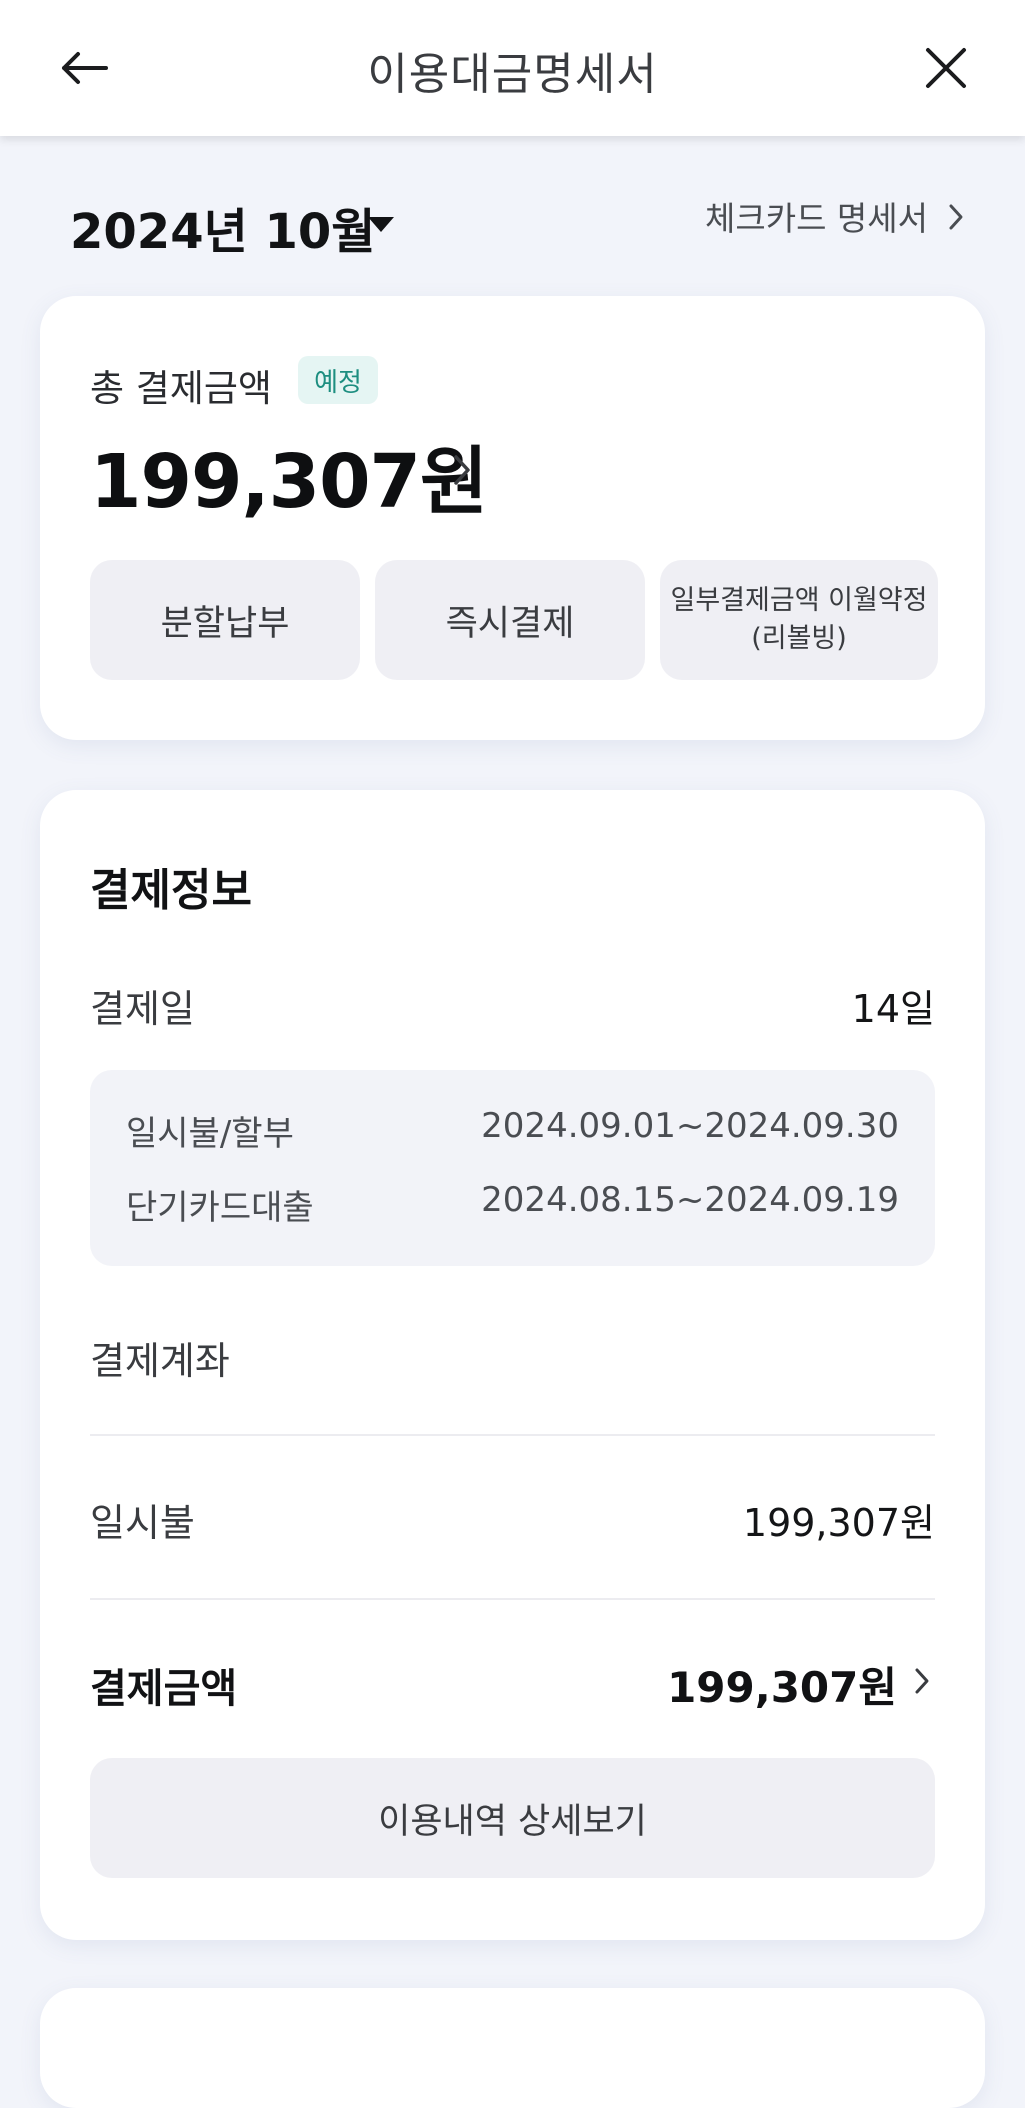 The height and width of the screenshot is (2108, 1025). I want to click on period-label: 일시불/할부, so click(210, 1134).